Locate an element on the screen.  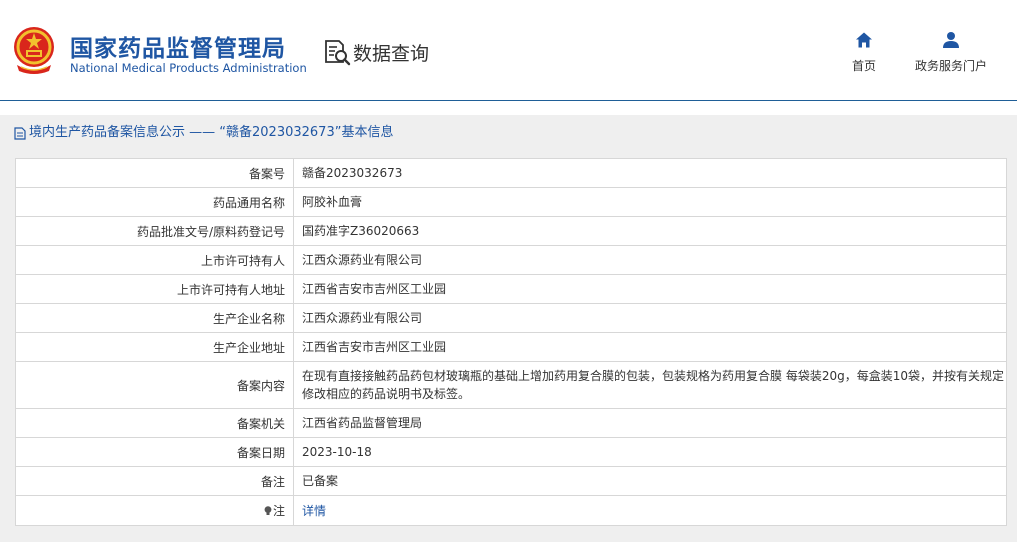
site-title: 国家药品监督管理局 is located at coordinates (178, 49).